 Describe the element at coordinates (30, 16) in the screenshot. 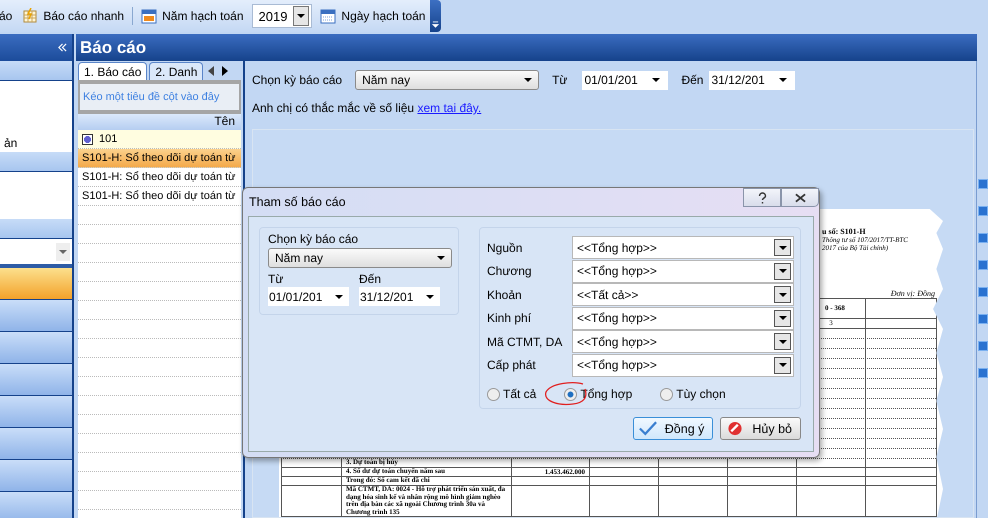

I see `table-icon` at that location.